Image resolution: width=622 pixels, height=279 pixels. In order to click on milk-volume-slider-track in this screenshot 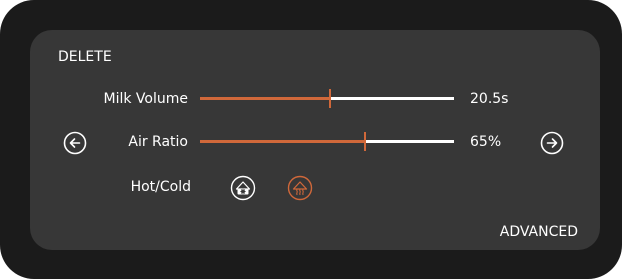, I will do `click(392, 98)`.